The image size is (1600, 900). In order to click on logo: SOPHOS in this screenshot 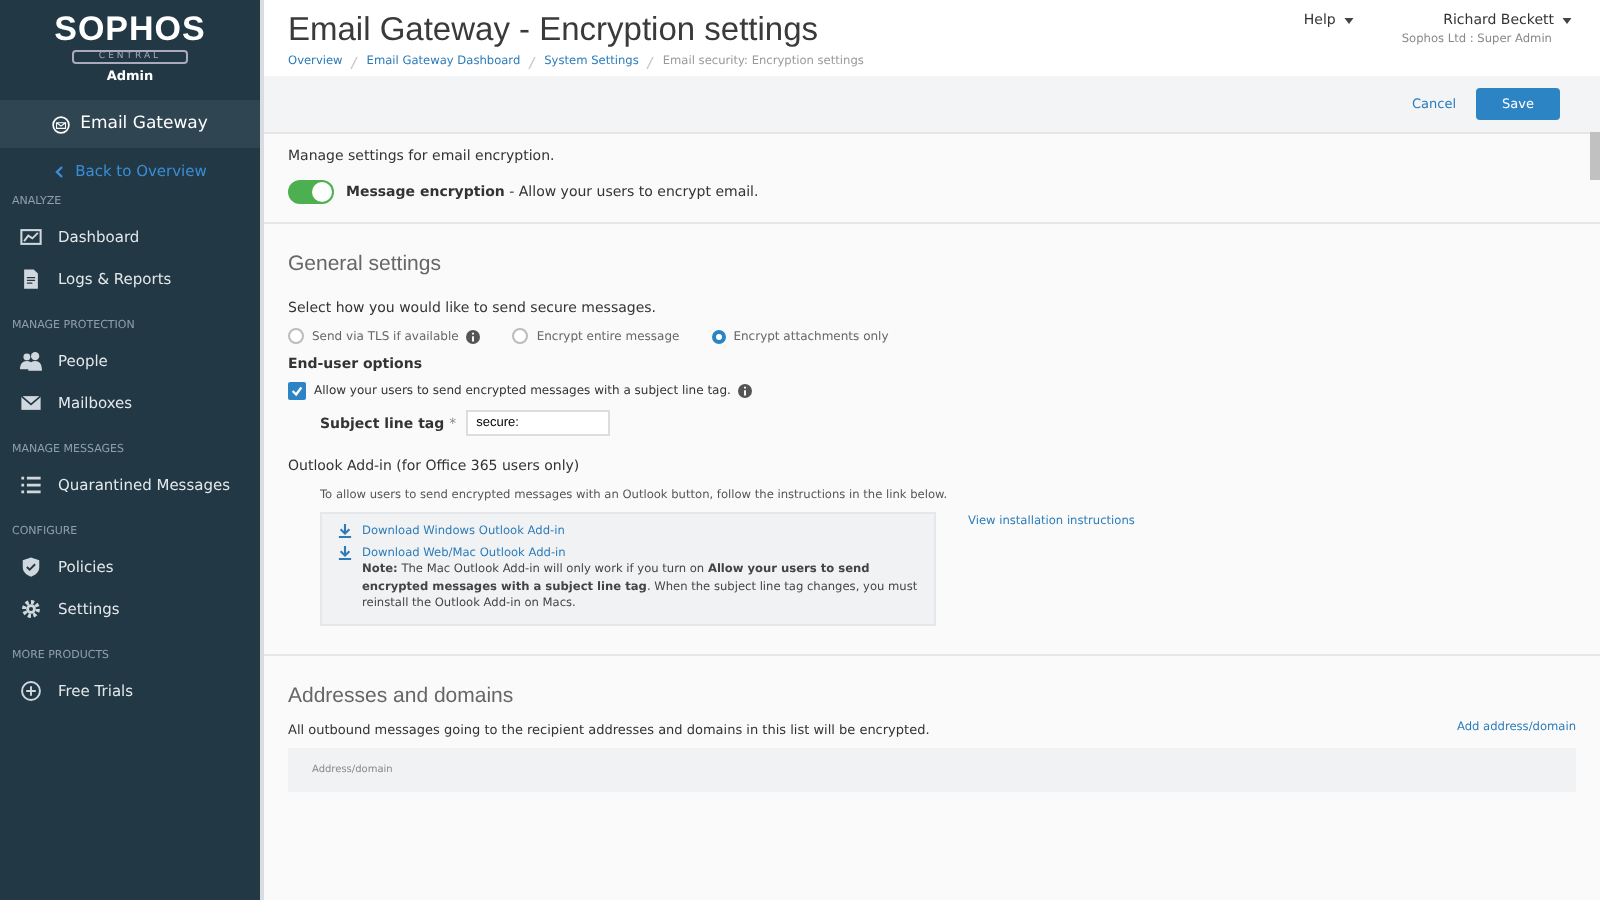, I will do `click(130, 30)`.